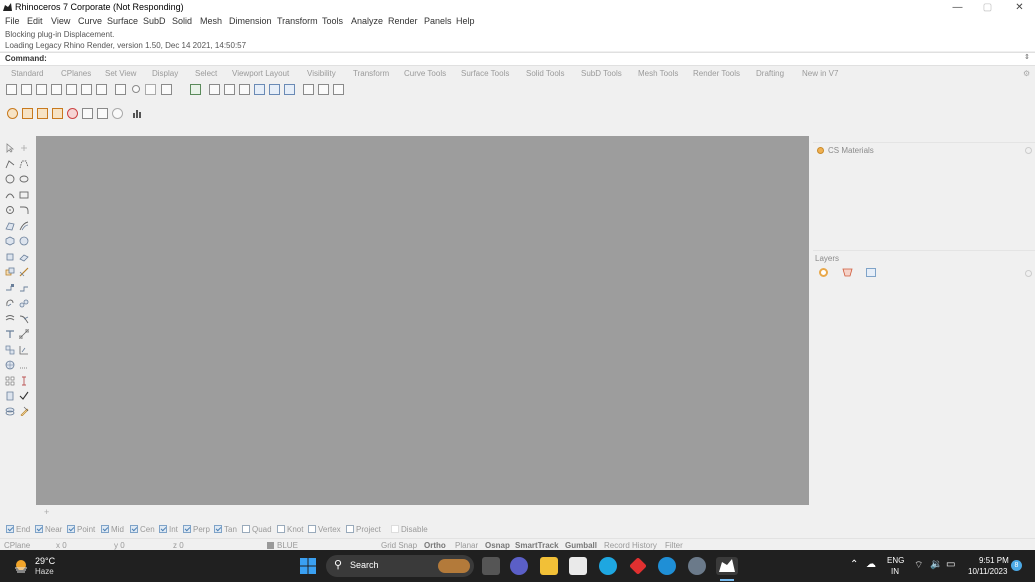 The image size is (1035, 582). What do you see at coordinates (196, 529) in the screenshot?
I see `osnap-perp: Perp` at bounding box center [196, 529].